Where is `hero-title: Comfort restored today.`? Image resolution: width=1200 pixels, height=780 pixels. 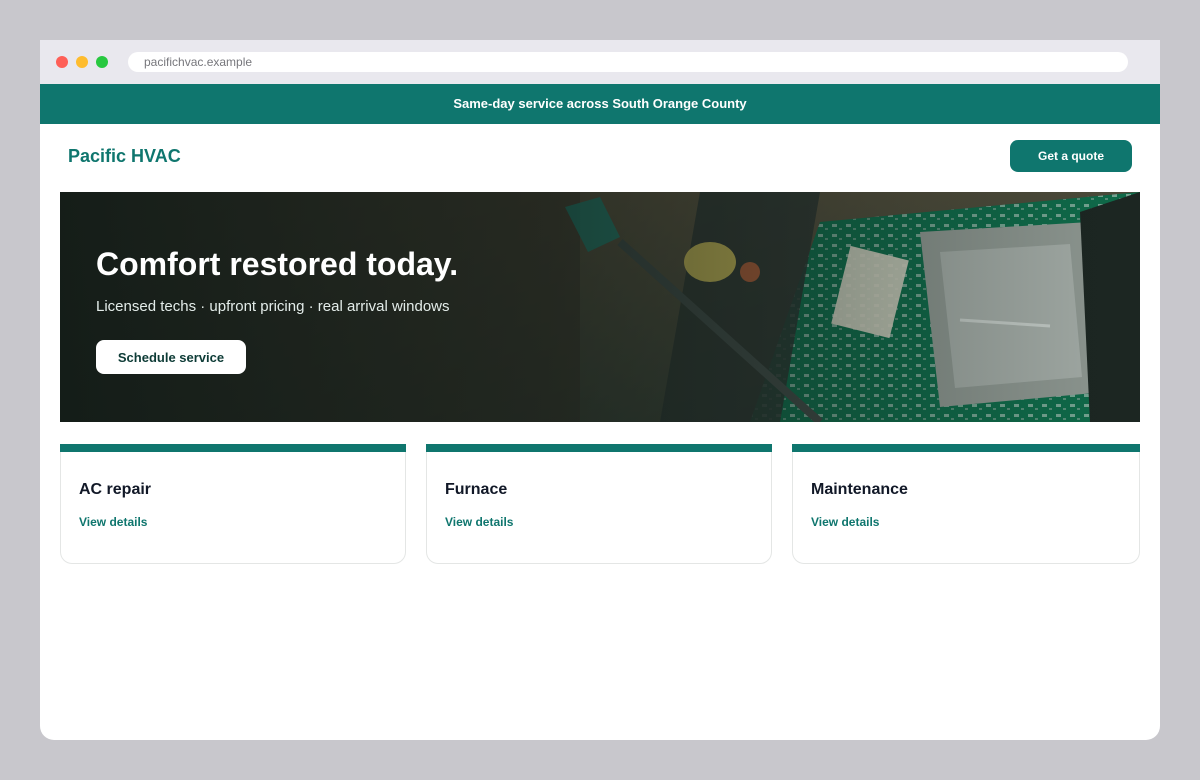 hero-title: Comfort restored today. is located at coordinates (277, 264).